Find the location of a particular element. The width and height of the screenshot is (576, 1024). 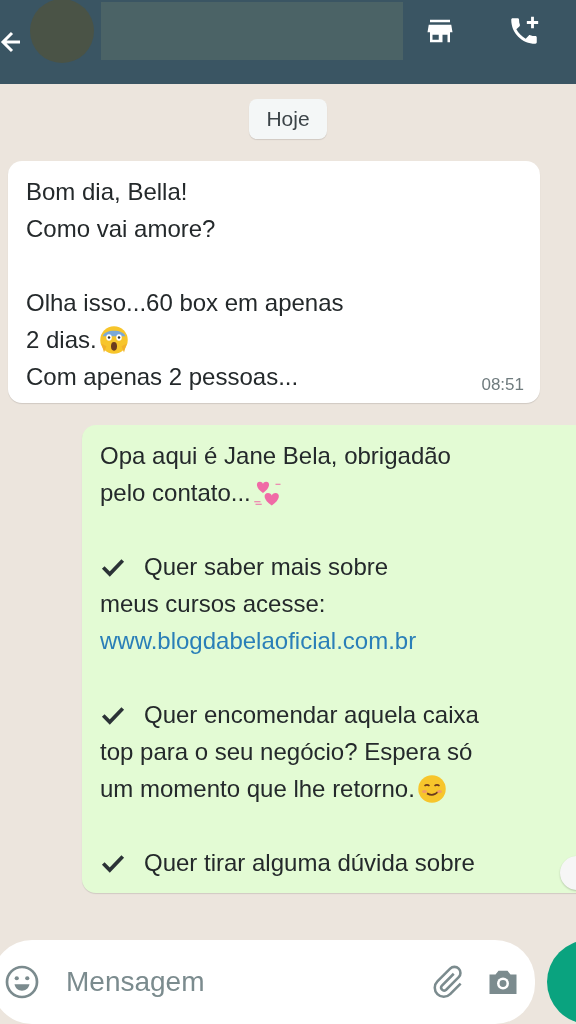

message-input-field: Mensagem is located at coordinates (246, 982).